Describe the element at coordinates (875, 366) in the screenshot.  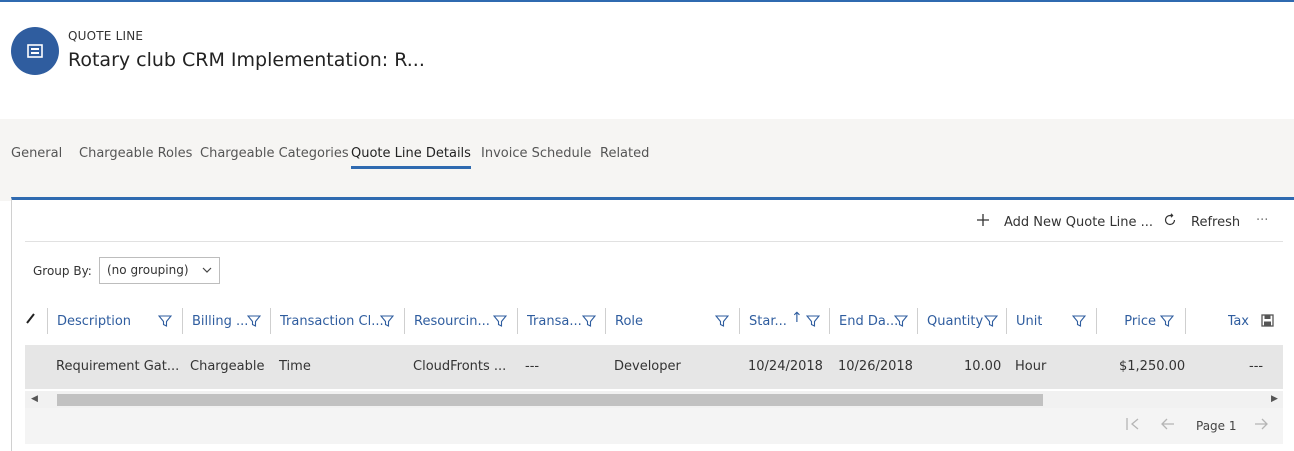
I see `cell-end-date: 10/26/2018` at that location.